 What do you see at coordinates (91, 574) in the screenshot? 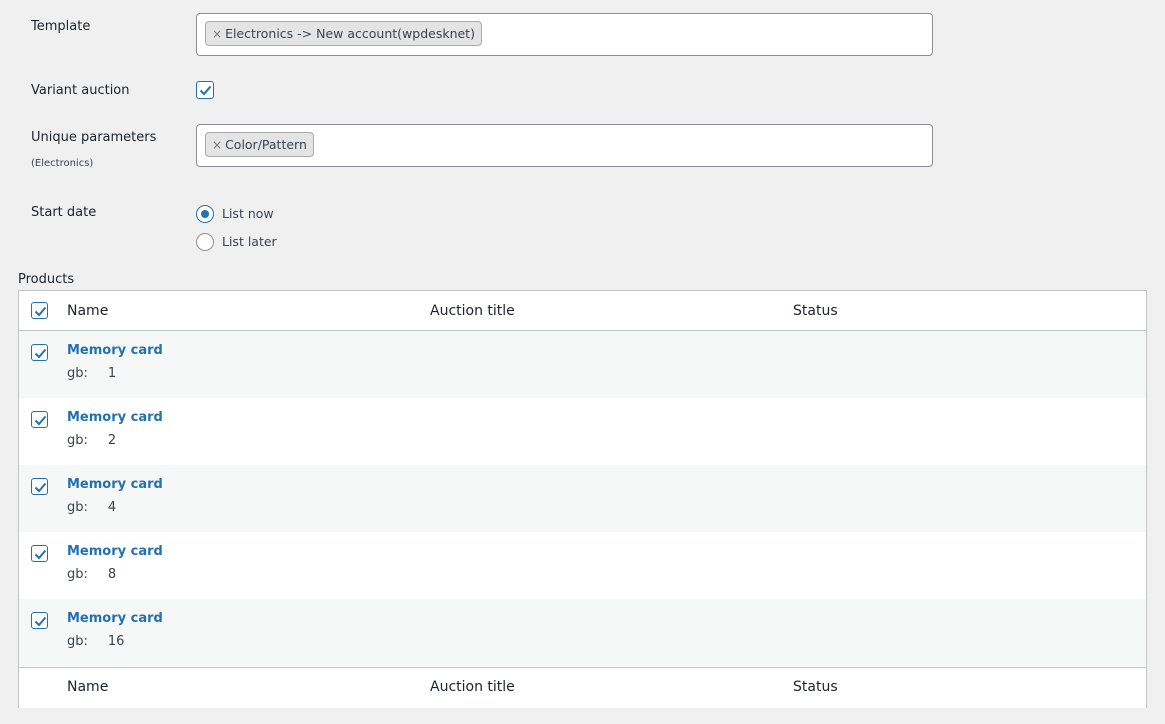
I see `product-attribute: gb: 8` at bounding box center [91, 574].